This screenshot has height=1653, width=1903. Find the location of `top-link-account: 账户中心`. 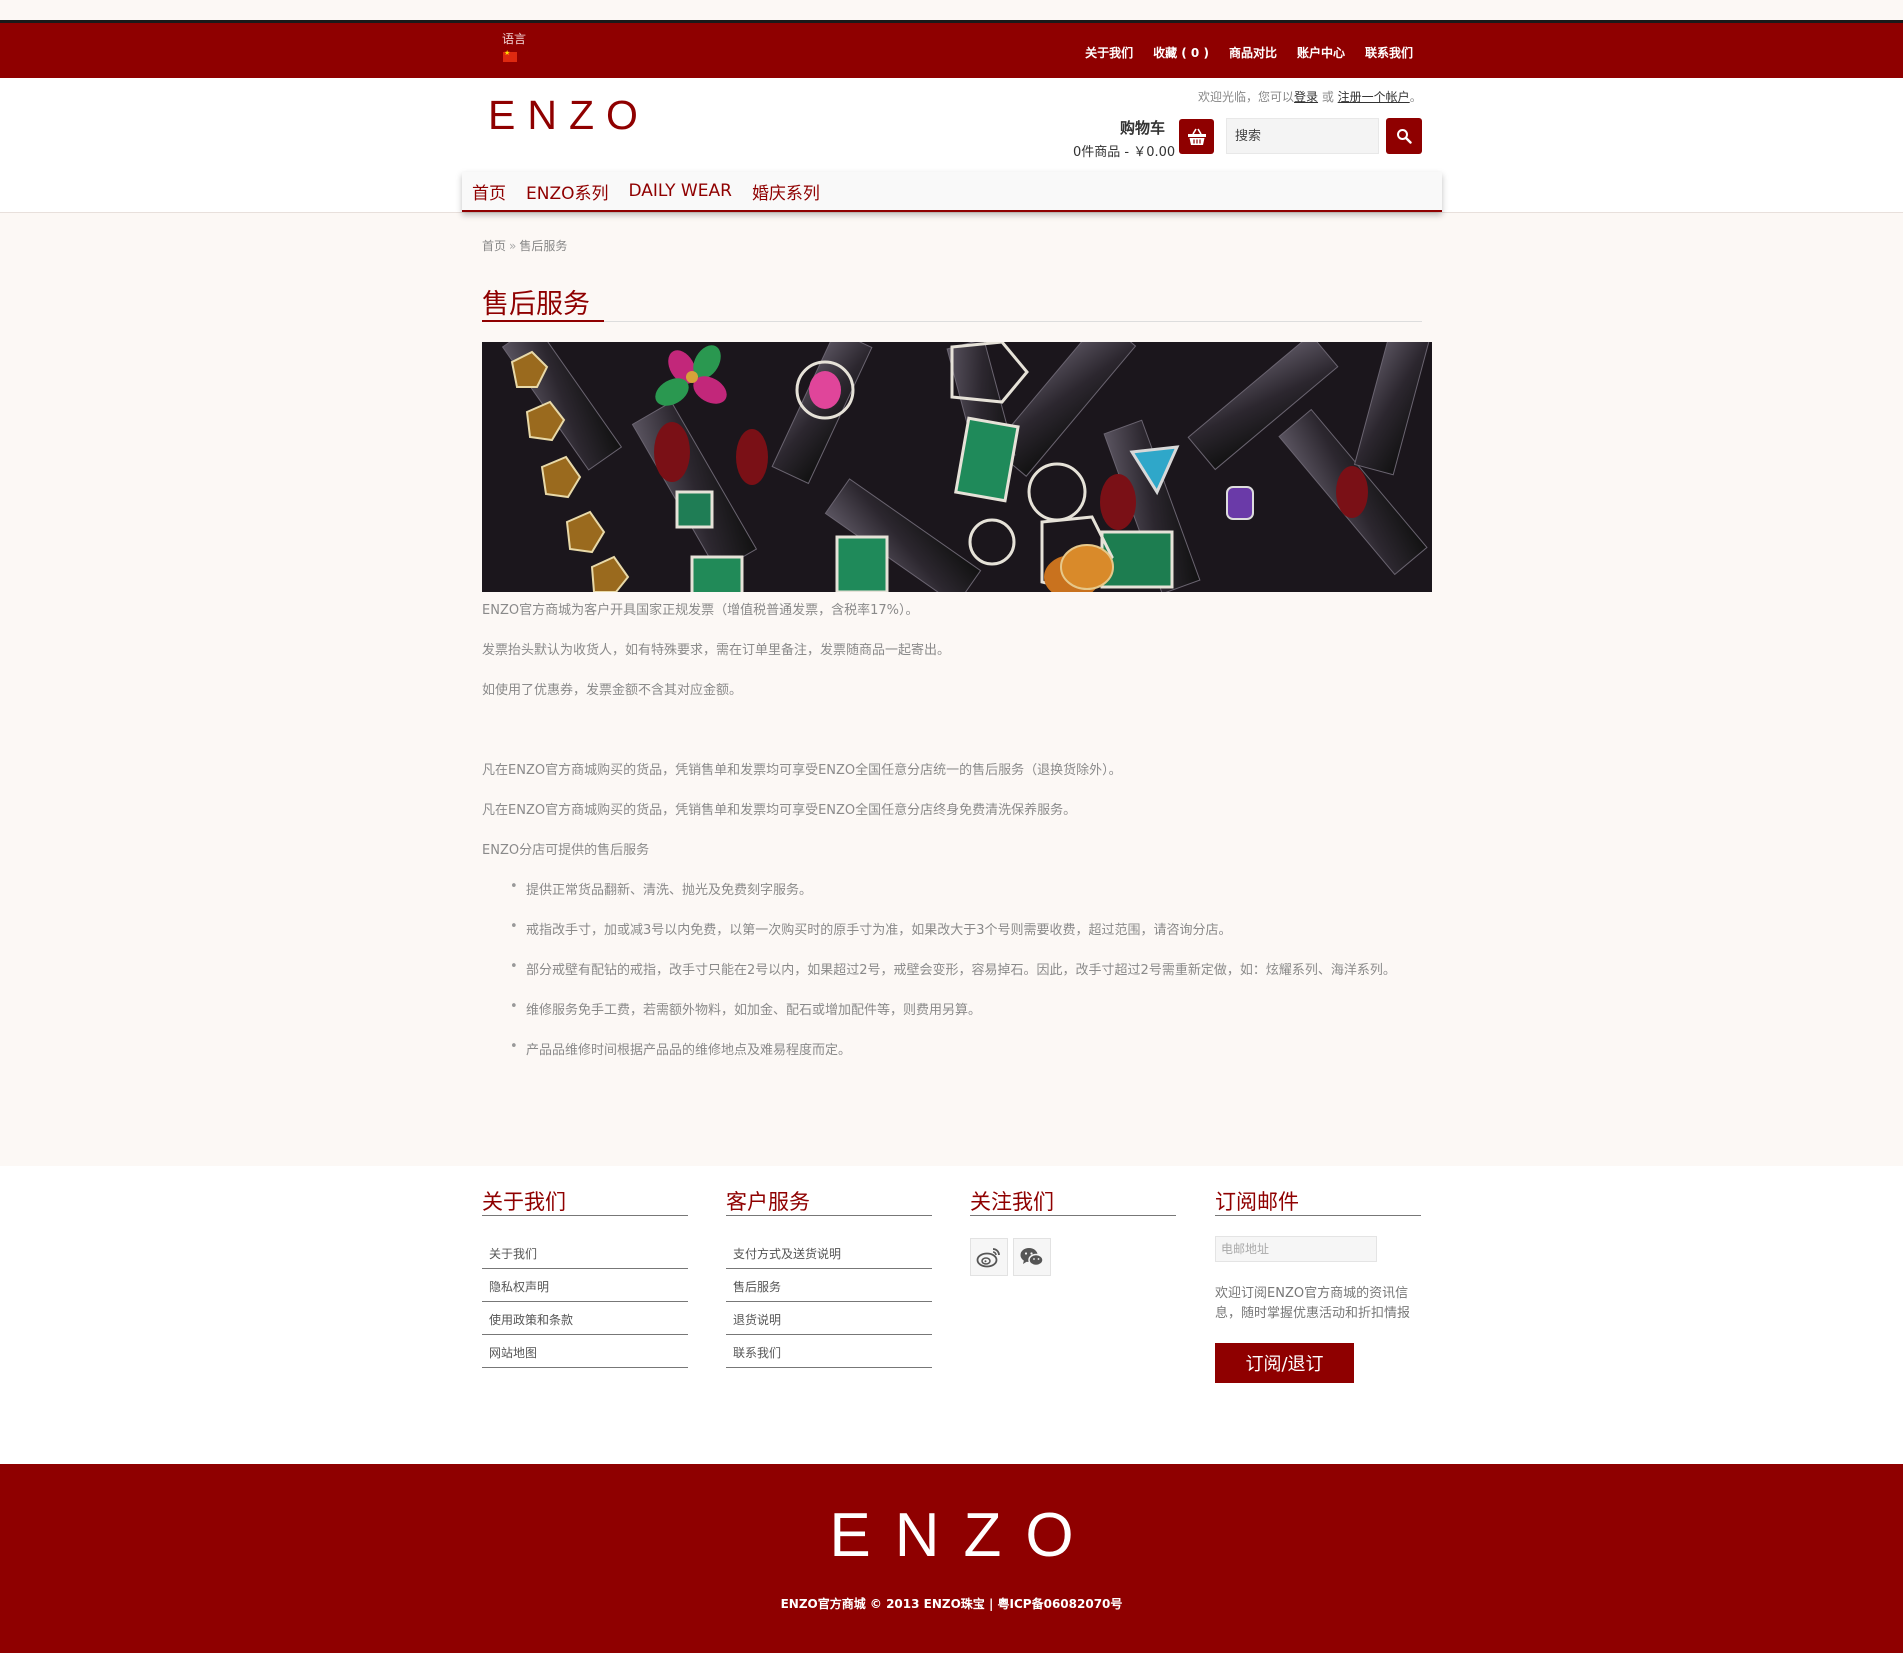

top-link-account: 账户中心 is located at coordinates (1321, 52).